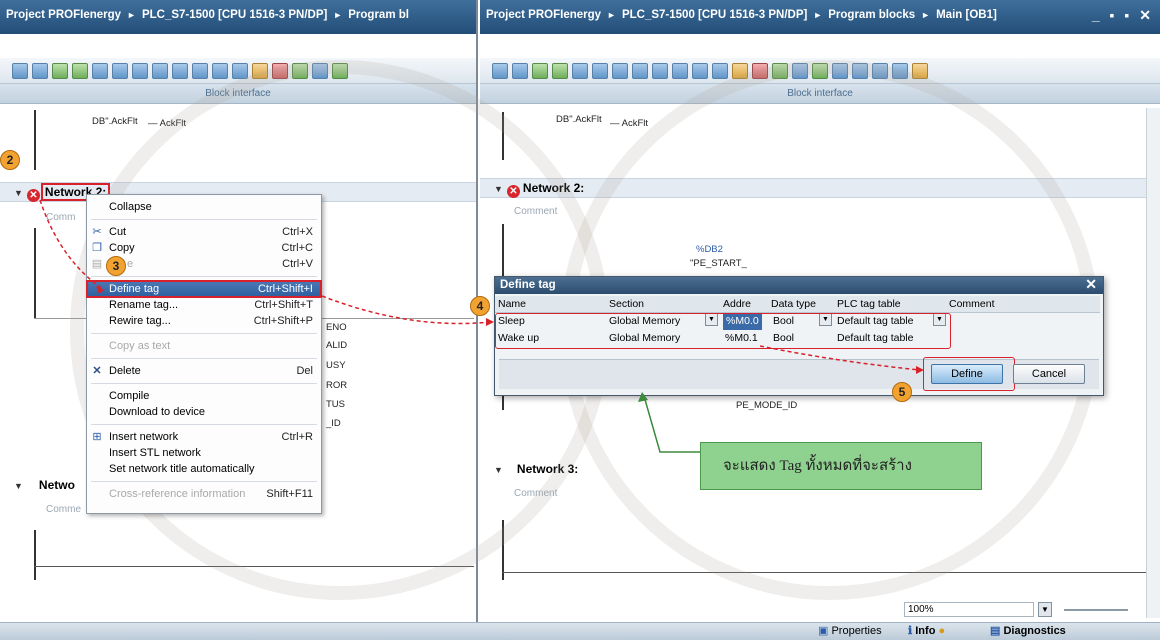  Describe the element at coordinates (1123, 15) in the screenshot. I see `window-controls: _ ▪ ▪ ✕` at that location.